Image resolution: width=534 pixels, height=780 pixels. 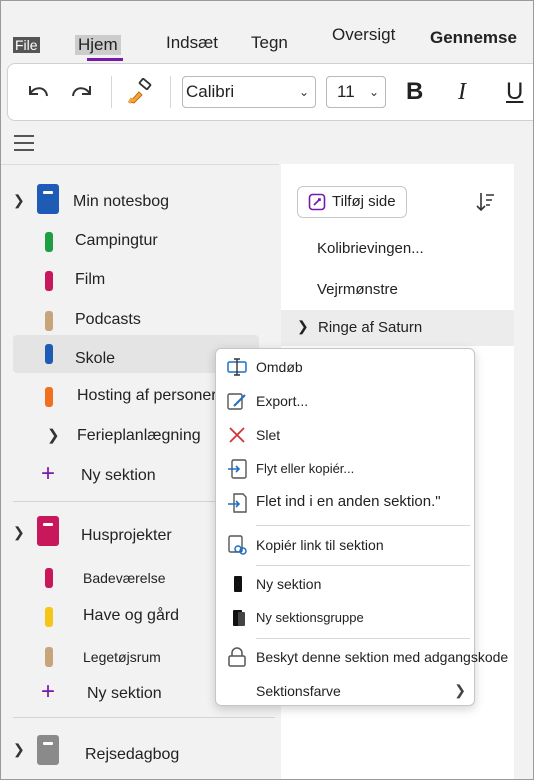 I want to click on menu-item-label: Flet ind i en anden sektion.", so click(x=348, y=501).